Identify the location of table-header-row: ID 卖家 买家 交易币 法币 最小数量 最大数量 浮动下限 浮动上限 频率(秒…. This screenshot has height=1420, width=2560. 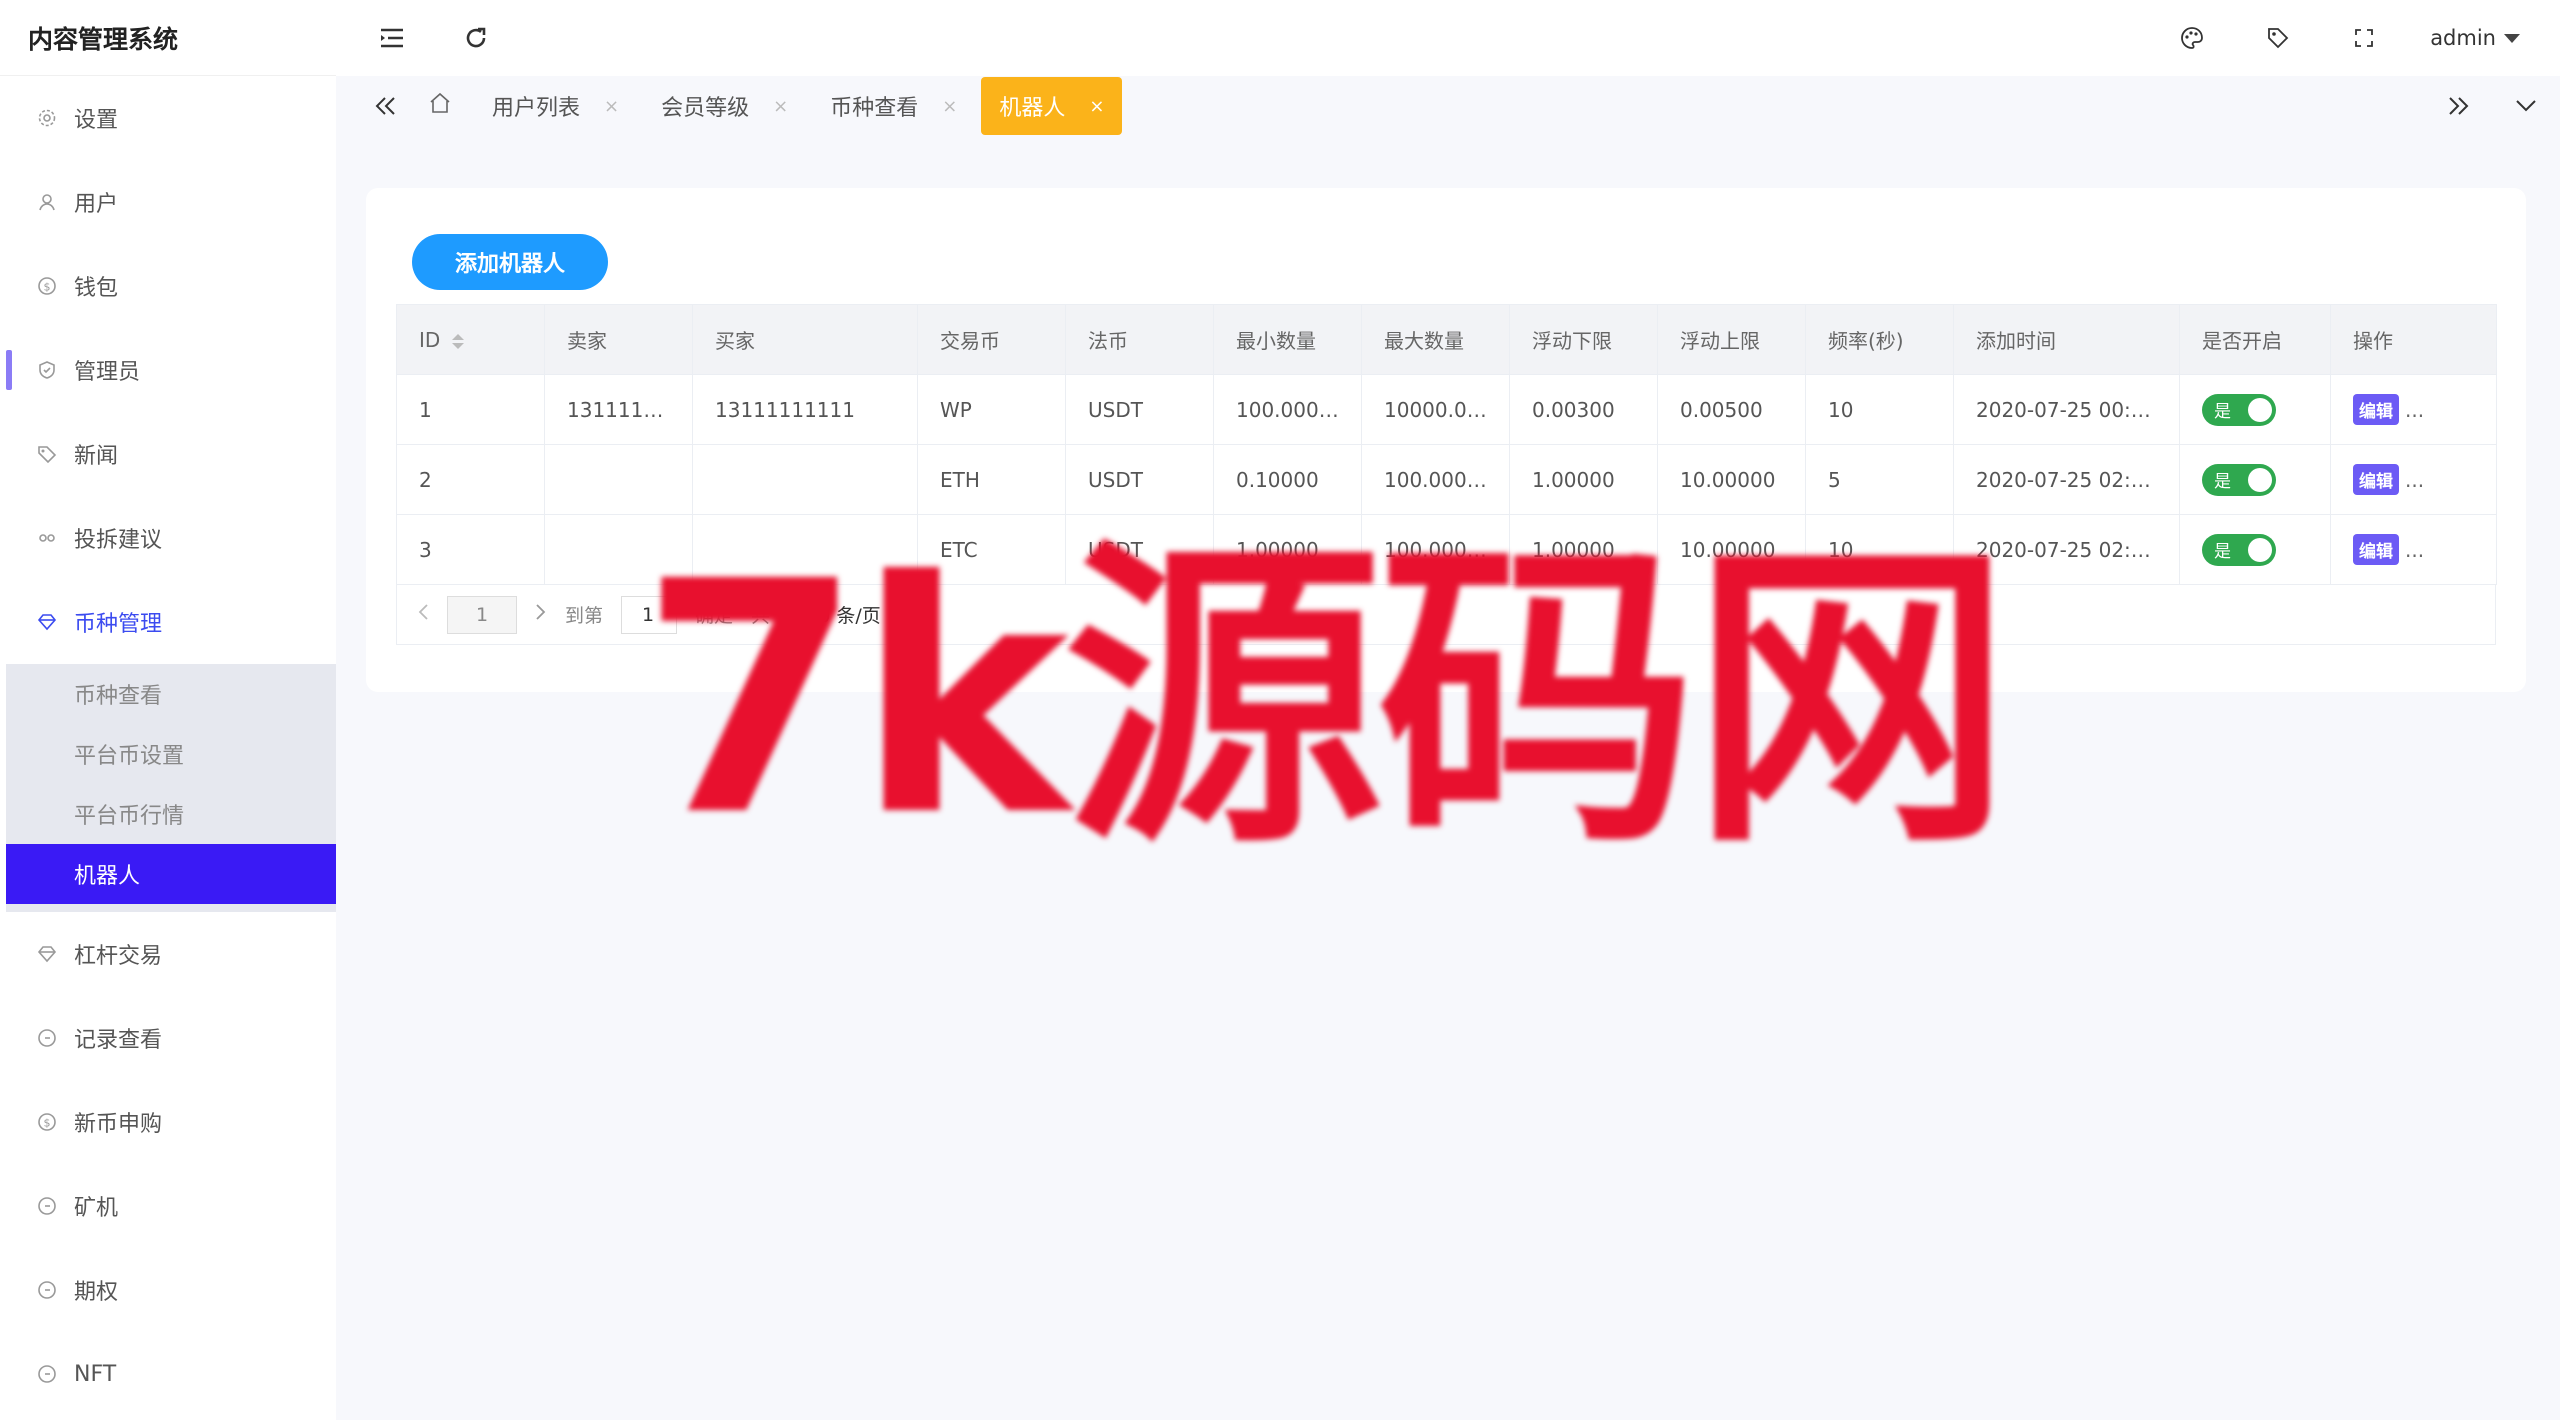
(1446, 339).